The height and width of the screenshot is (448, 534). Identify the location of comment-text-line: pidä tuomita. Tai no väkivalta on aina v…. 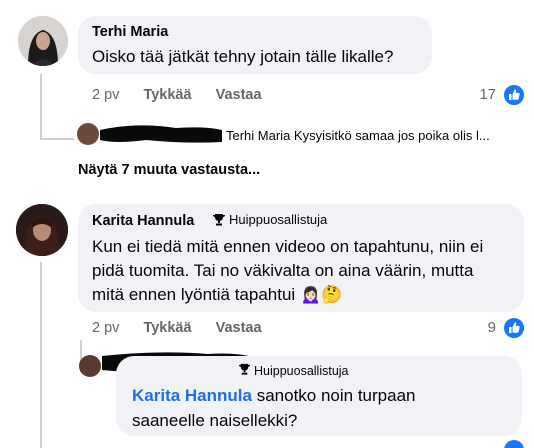
(283, 270).